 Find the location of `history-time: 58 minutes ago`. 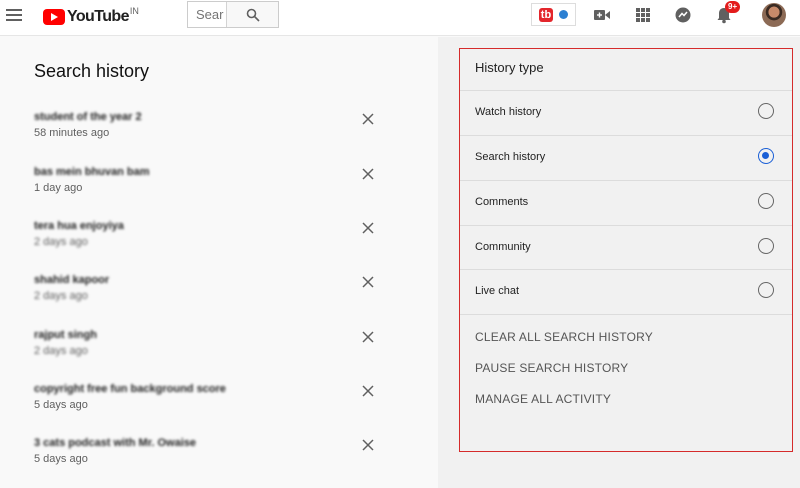

history-time: 58 minutes ago is located at coordinates (72, 133).